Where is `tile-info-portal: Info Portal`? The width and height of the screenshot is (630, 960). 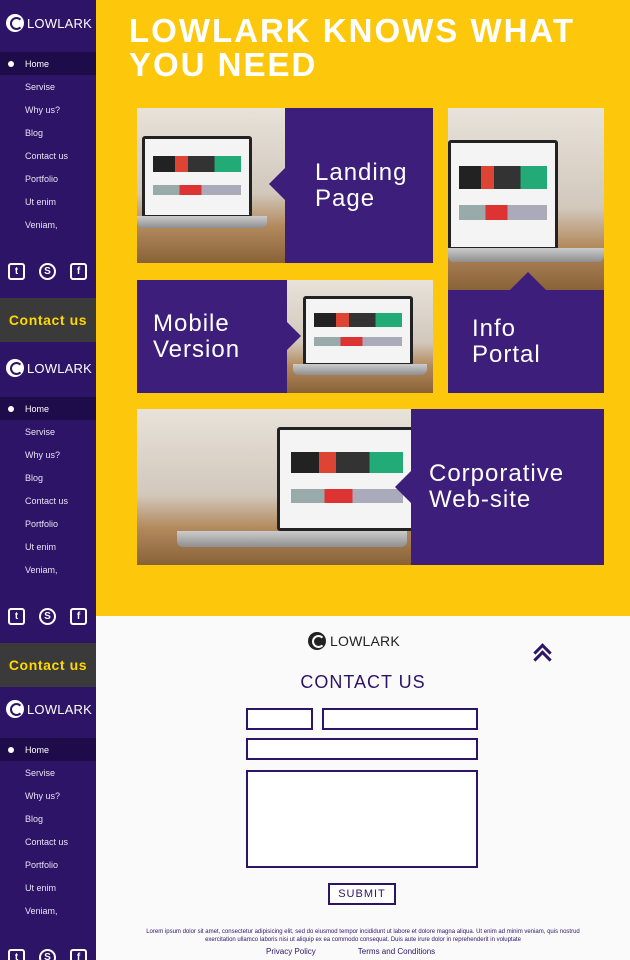
tile-info-portal: Info Portal is located at coordinates (526, 250).